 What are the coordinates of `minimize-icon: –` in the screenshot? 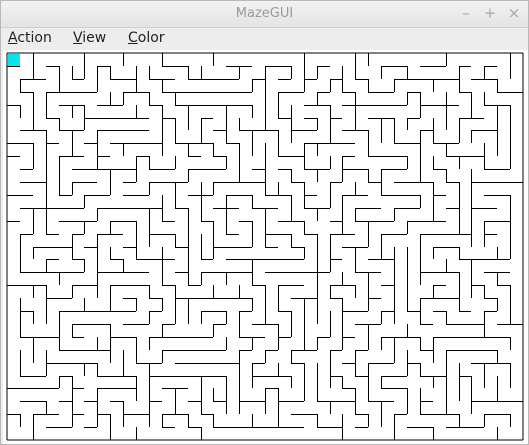 It's located at (466, 13).